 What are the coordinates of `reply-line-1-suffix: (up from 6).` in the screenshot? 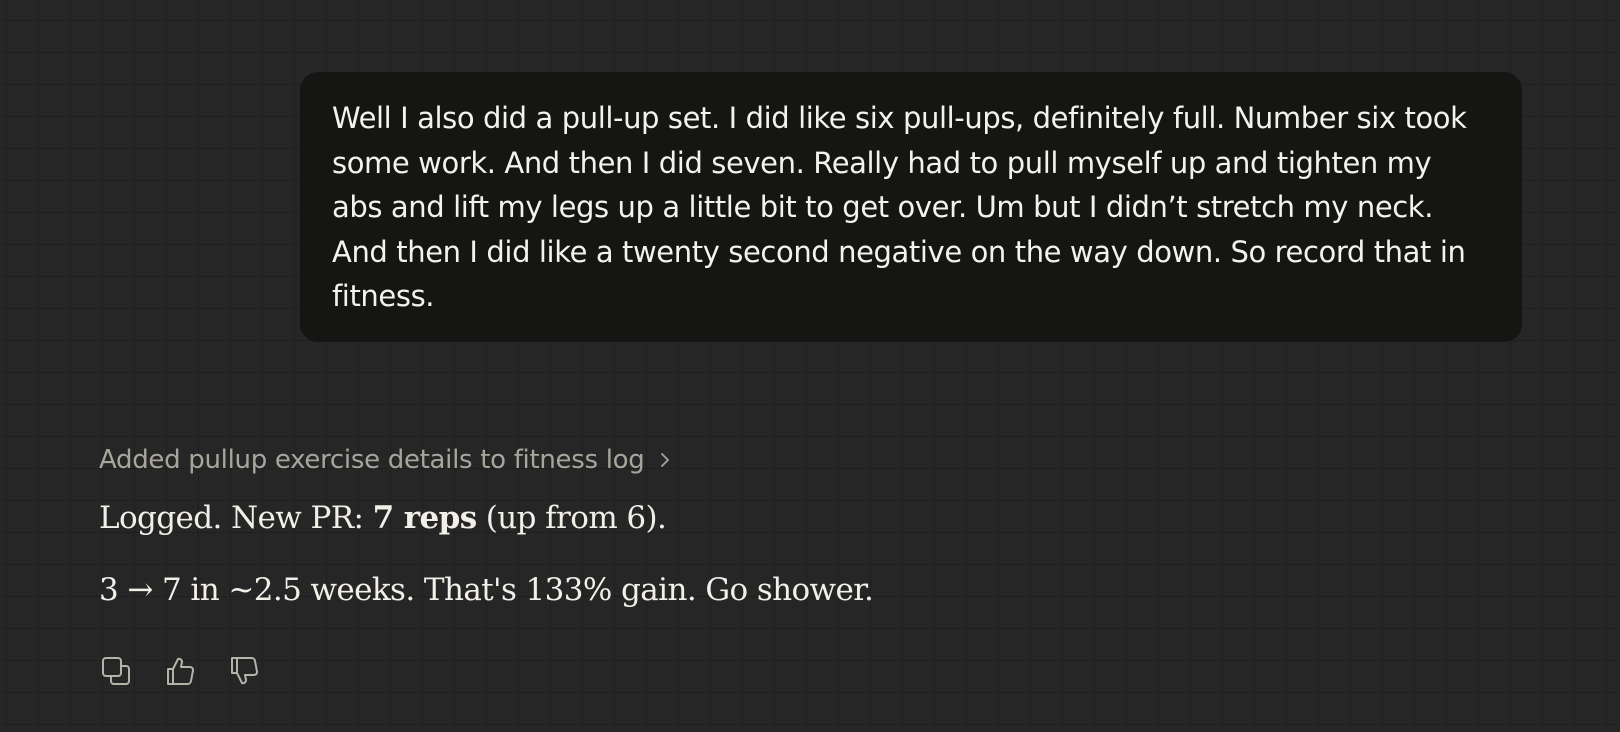 It's located at (571, 518).